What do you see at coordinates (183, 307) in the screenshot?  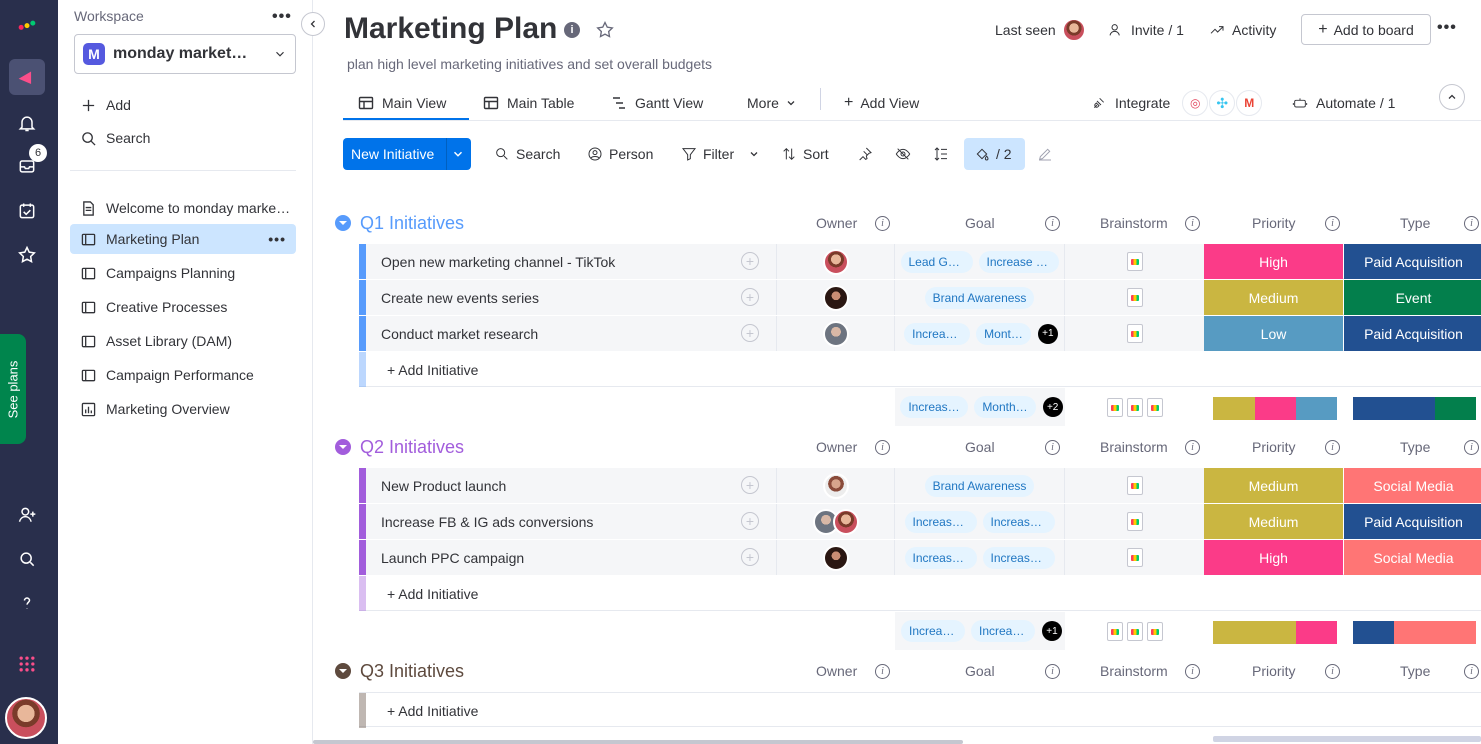 I see `sidebar-item-creative-processes: Creative Processes` at bounding box center [183, 307].